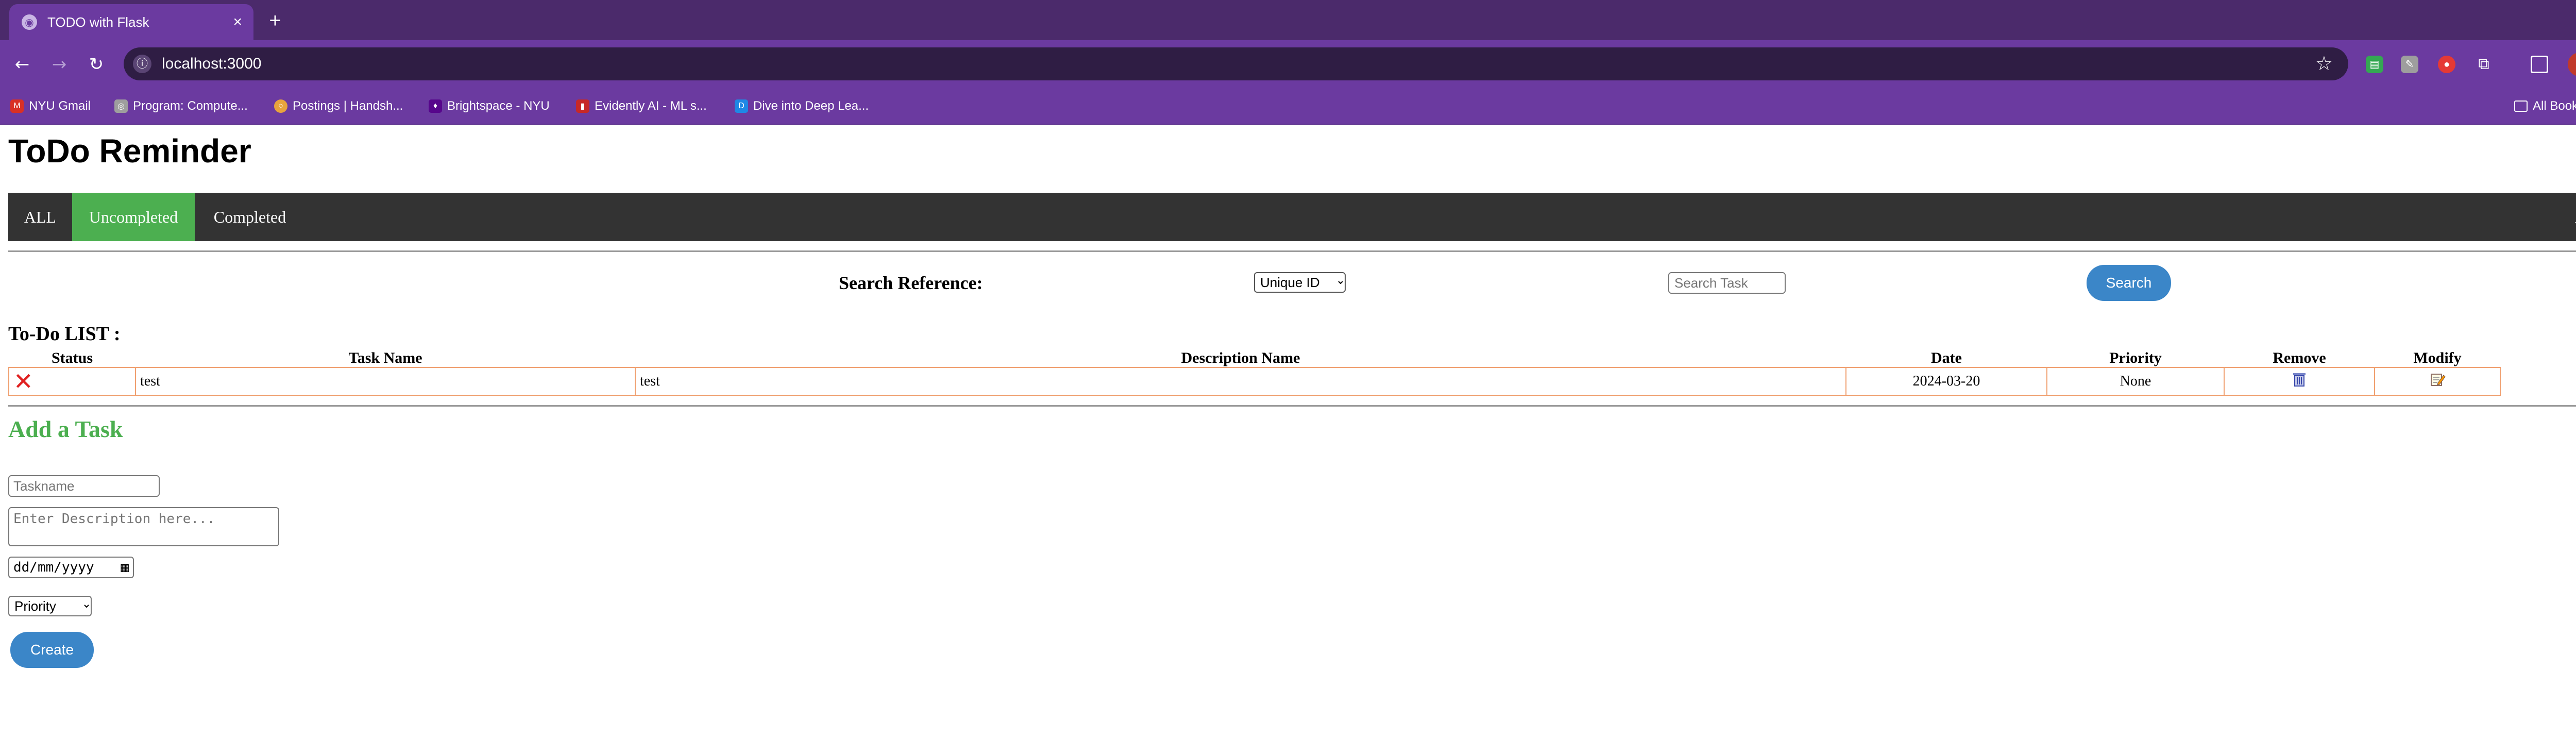  Describe the element at coordinates (2324, 64) in the screenshot. I see `bookmark-star-icon: ☆` at that location.